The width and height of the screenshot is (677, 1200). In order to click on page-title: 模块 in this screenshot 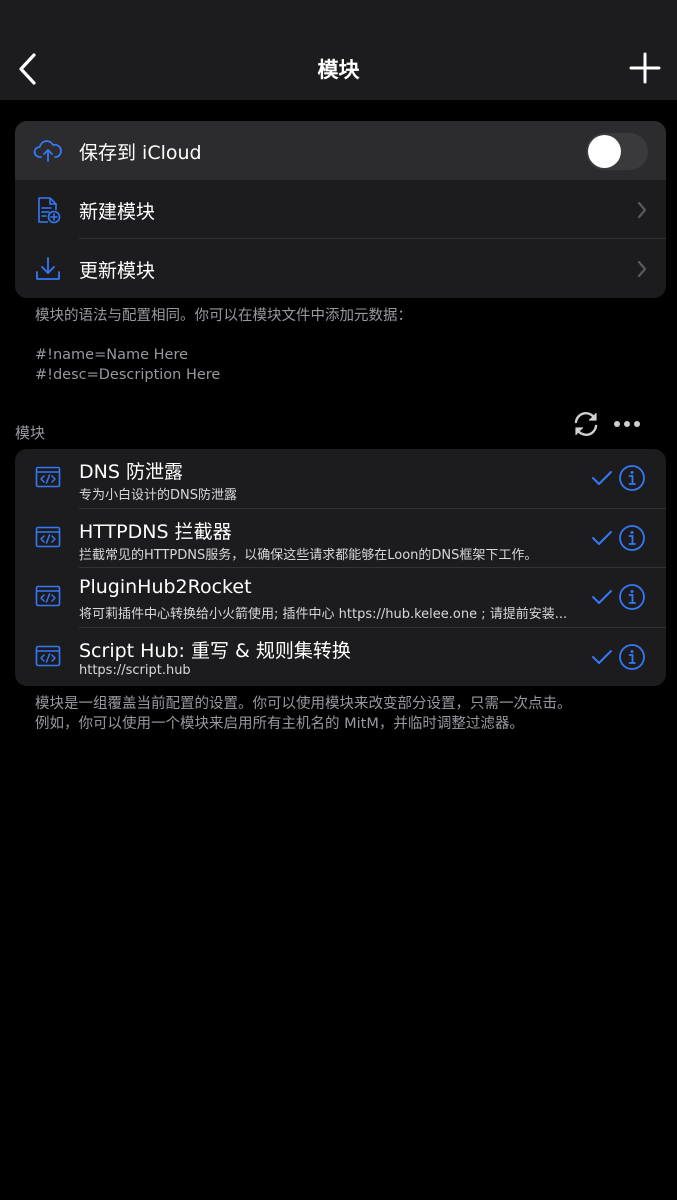, I will do `click(338, 70)`.